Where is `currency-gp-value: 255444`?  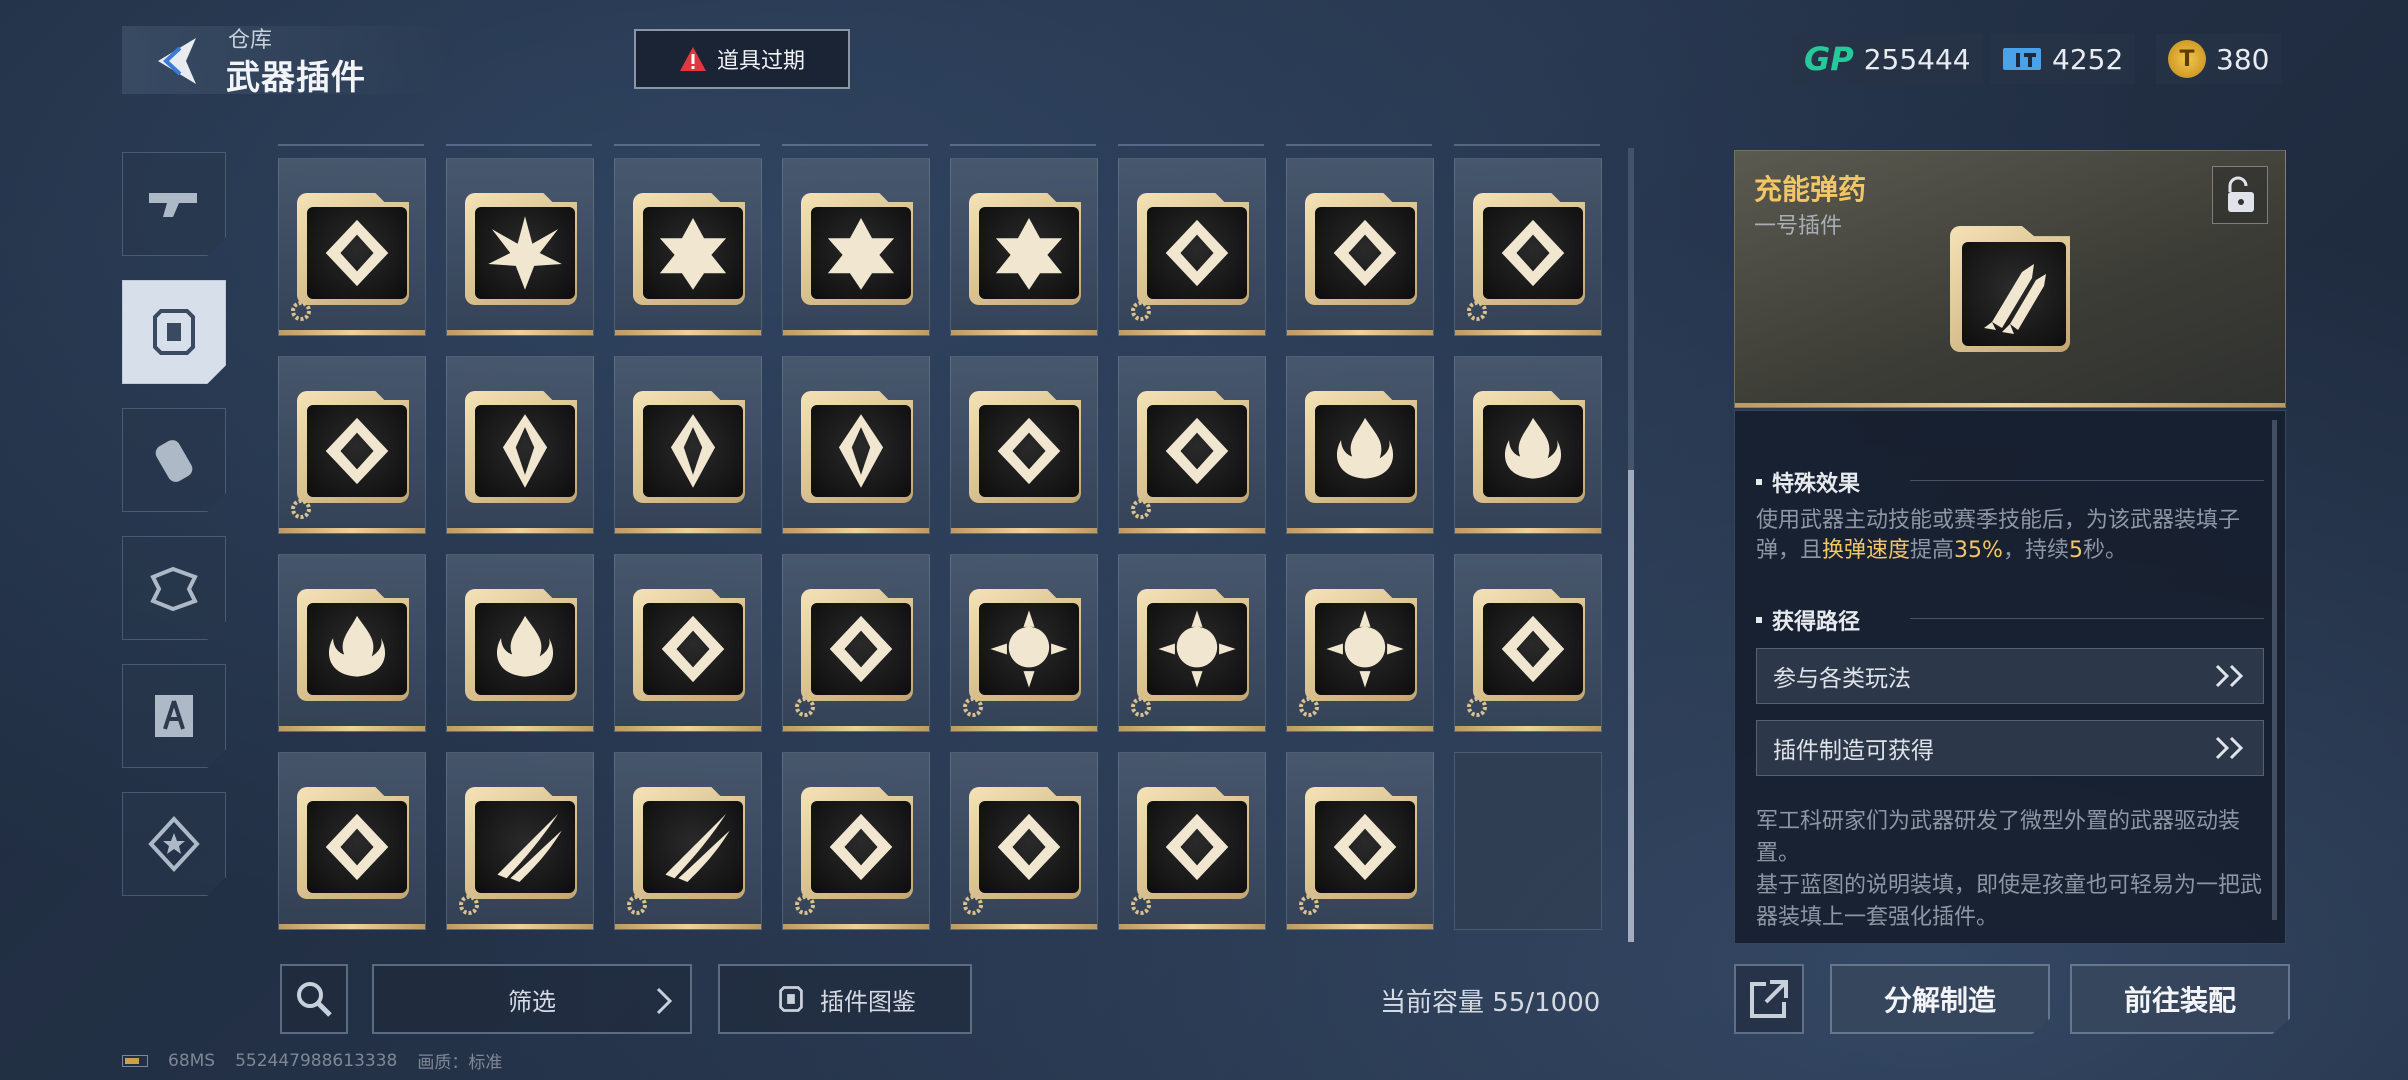 currency-gp-value: 255444 is located at coordinates (1917, 59).